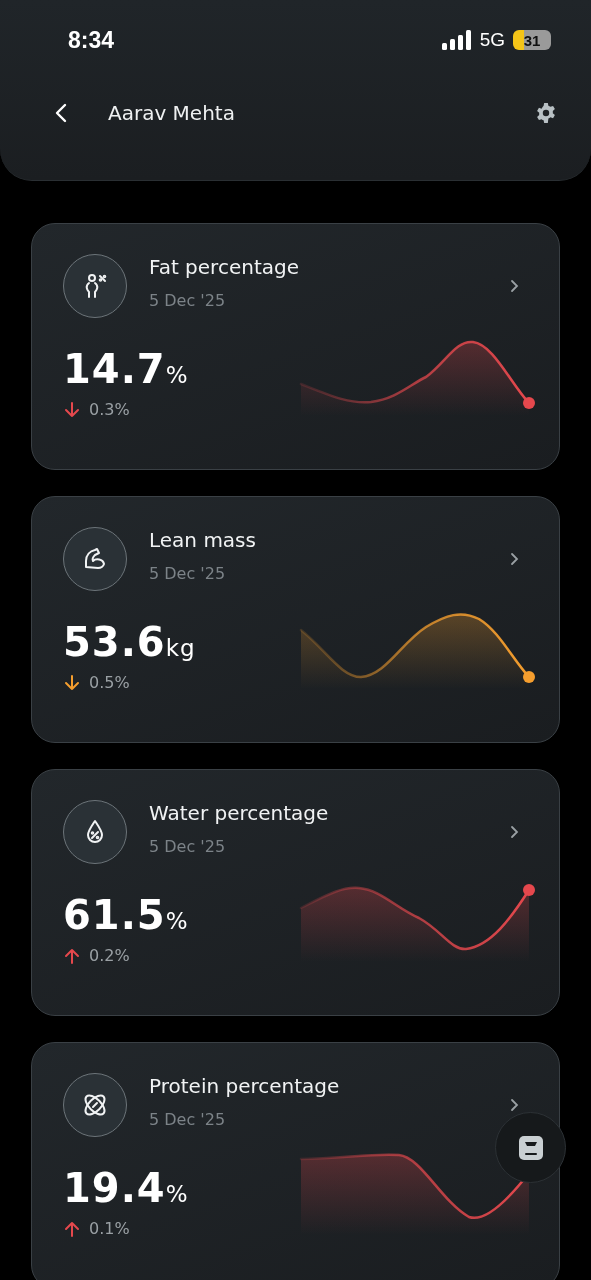 The width and height of the screenshot is (591, 1280). What do you see at coordinates (532, 40) in the screenshot?
I see `battery-indicator: 31` at bounding box center [532, 40].